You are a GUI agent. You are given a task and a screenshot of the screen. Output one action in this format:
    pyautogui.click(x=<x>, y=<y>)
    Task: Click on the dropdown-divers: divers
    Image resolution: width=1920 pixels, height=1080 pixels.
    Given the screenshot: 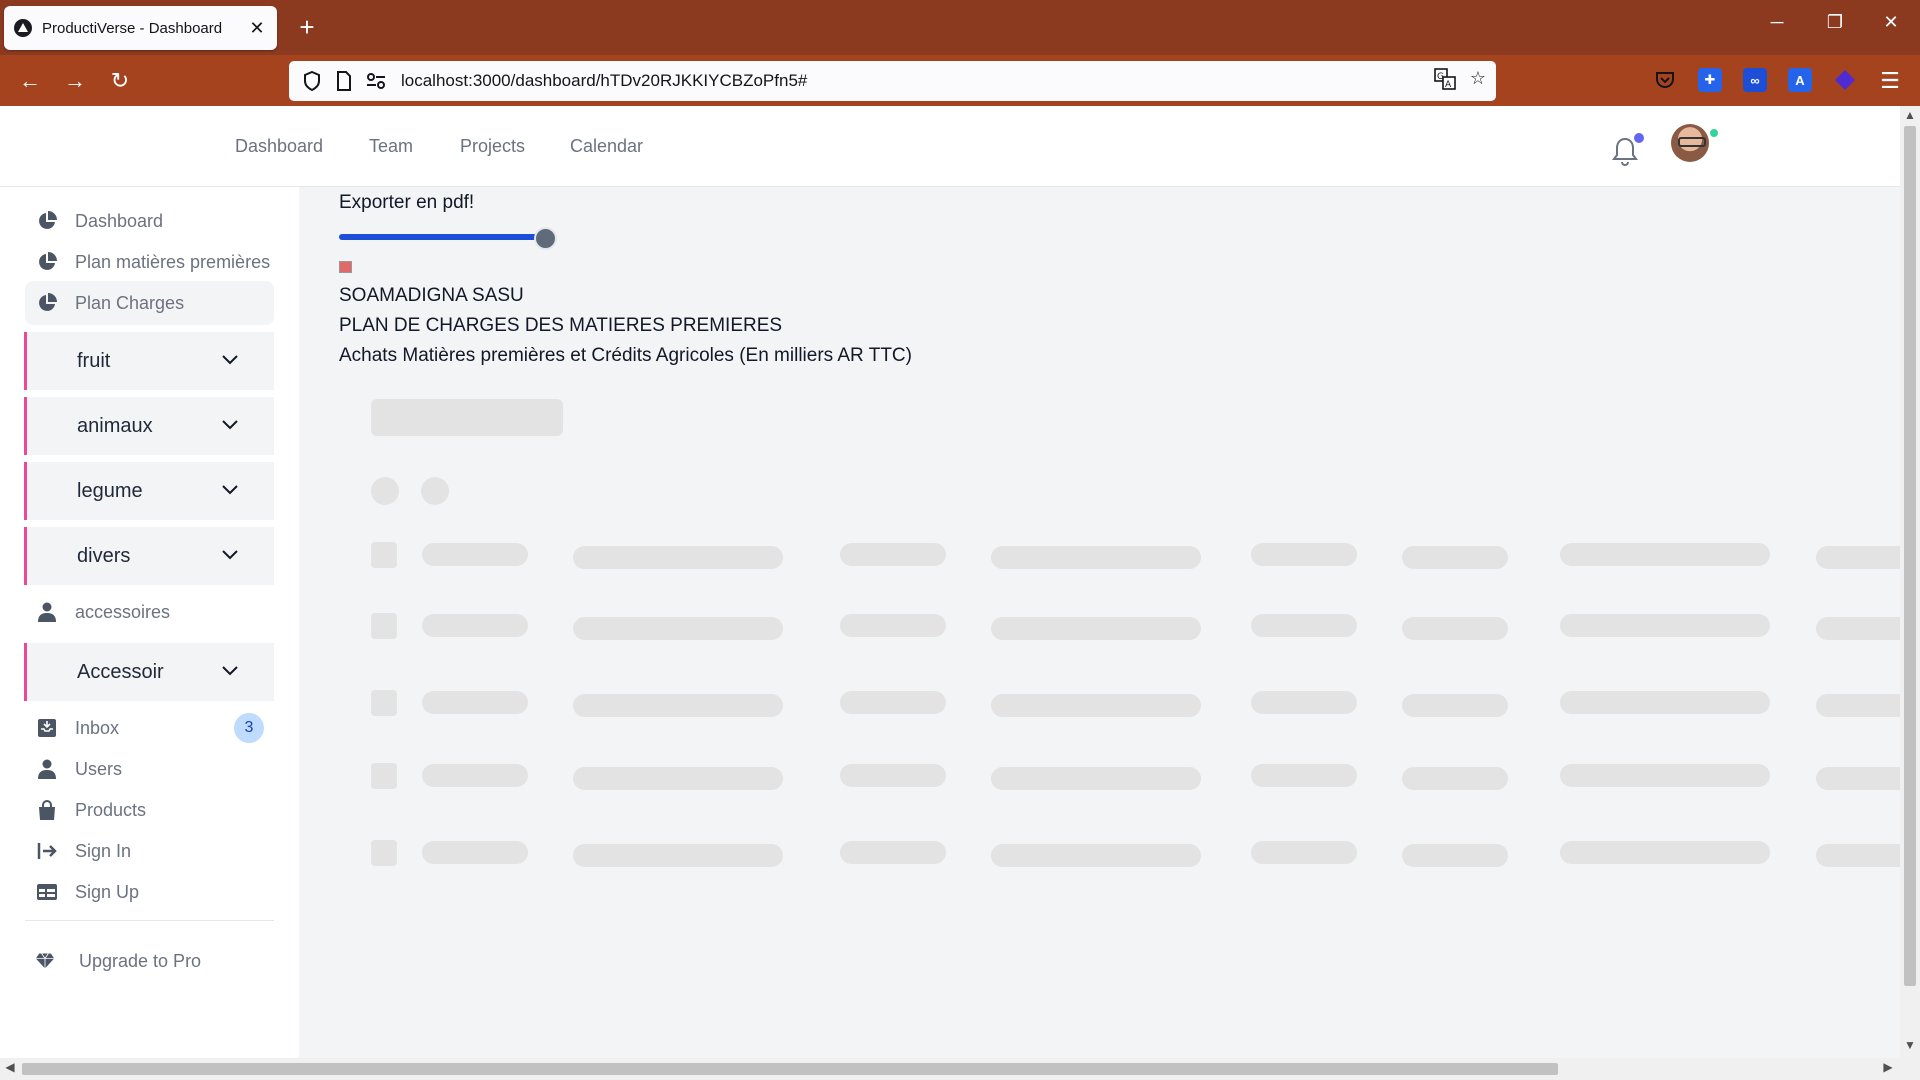 What is the action you would take?
    pyautogui.click(x=149, y=556)
    